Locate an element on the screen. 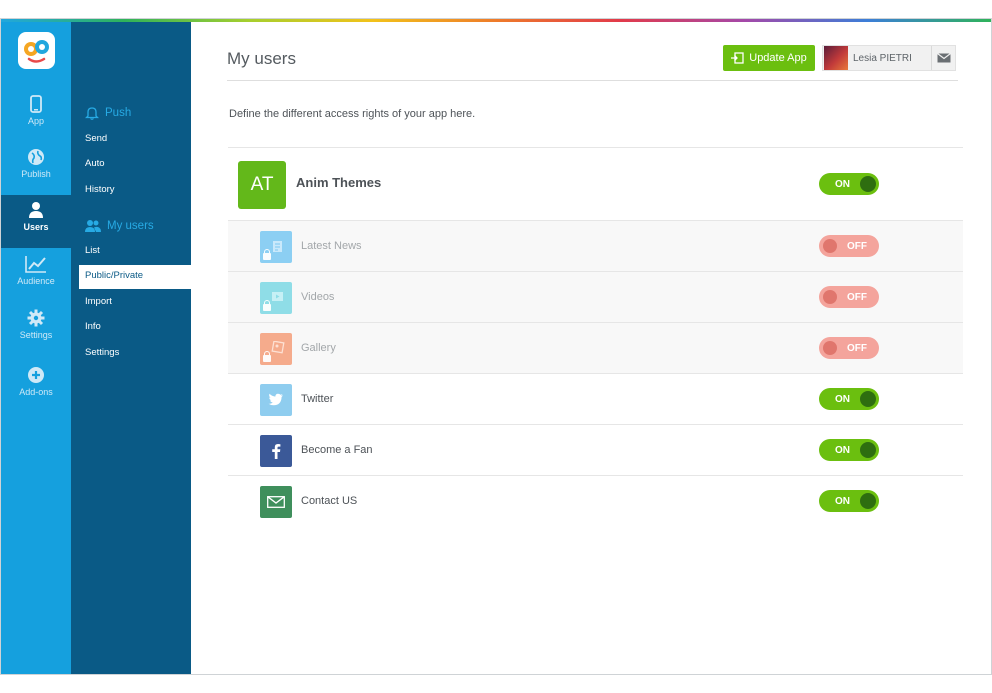 Image resolution: width=992 pixels, height=693 pixels. app-toggle: ON is located at coordinates (849, 184).